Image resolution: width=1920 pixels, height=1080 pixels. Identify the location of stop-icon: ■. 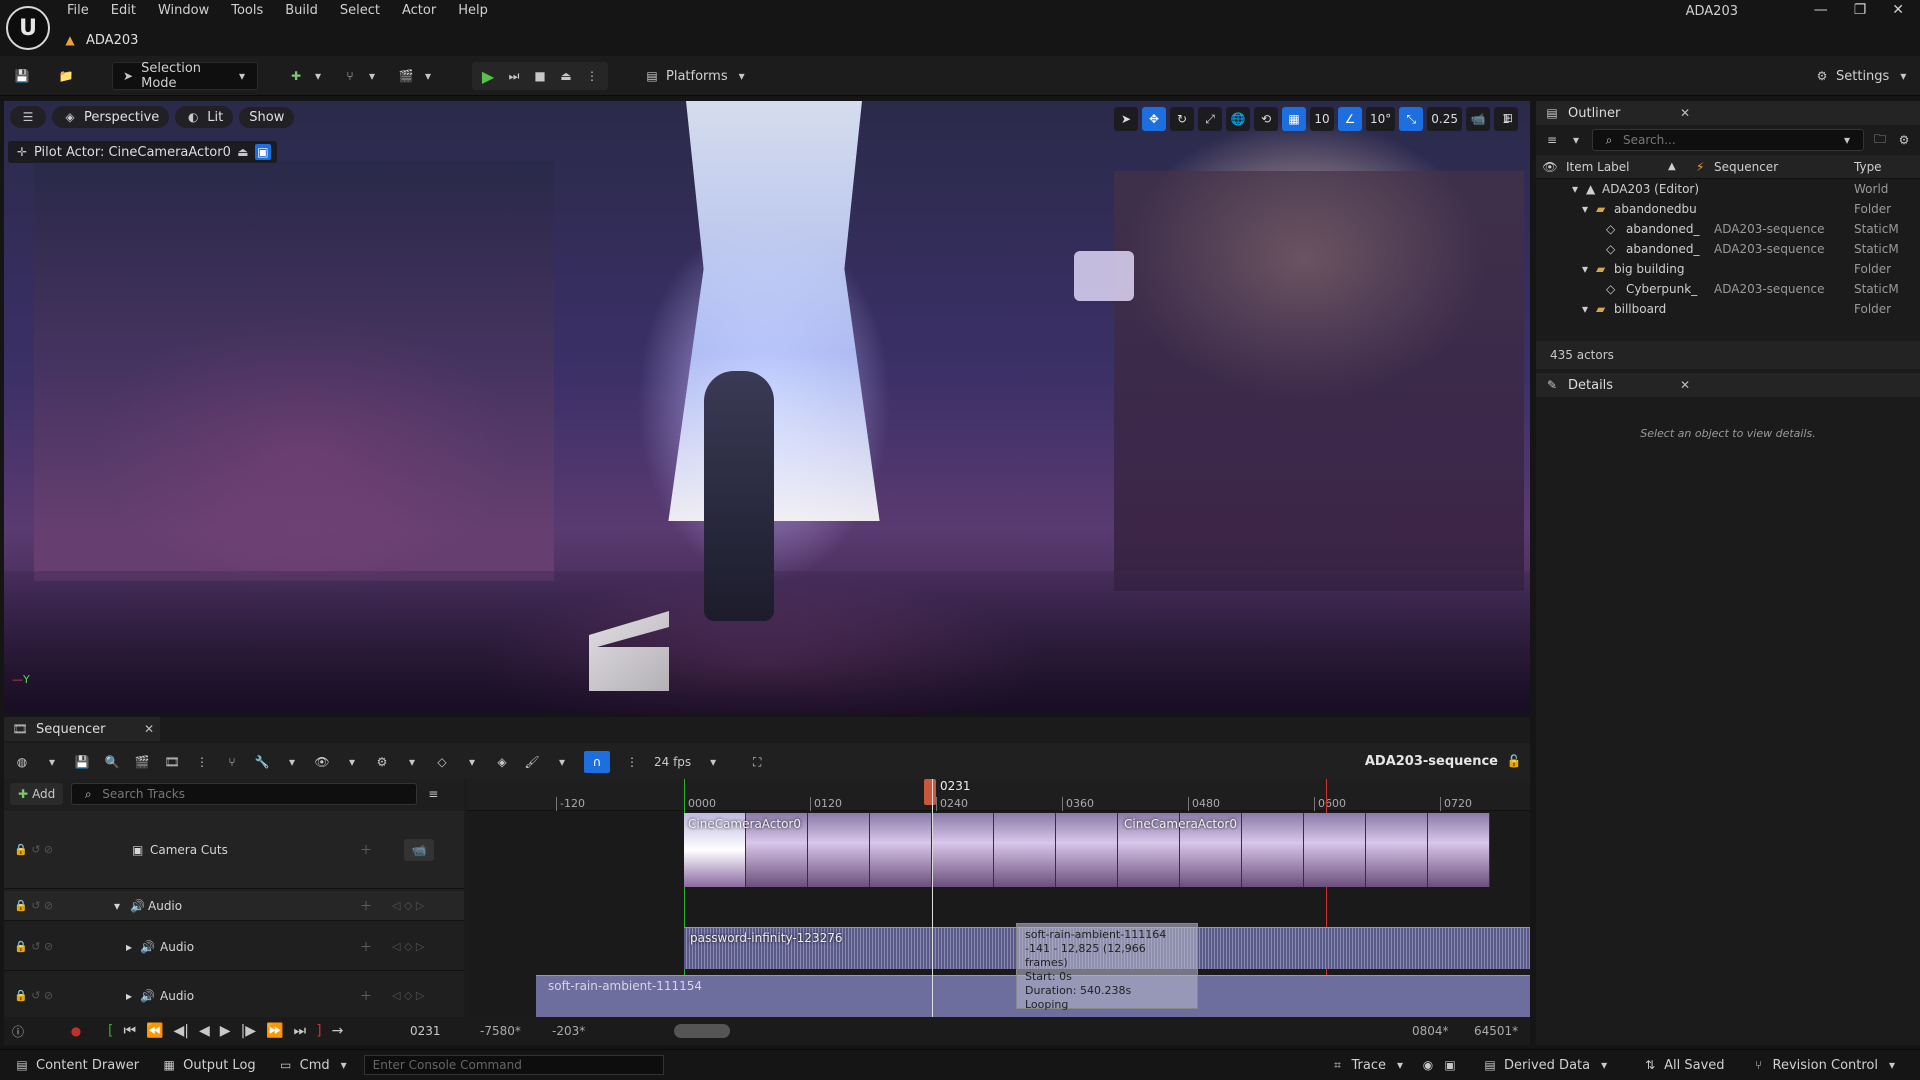
(540, 76).